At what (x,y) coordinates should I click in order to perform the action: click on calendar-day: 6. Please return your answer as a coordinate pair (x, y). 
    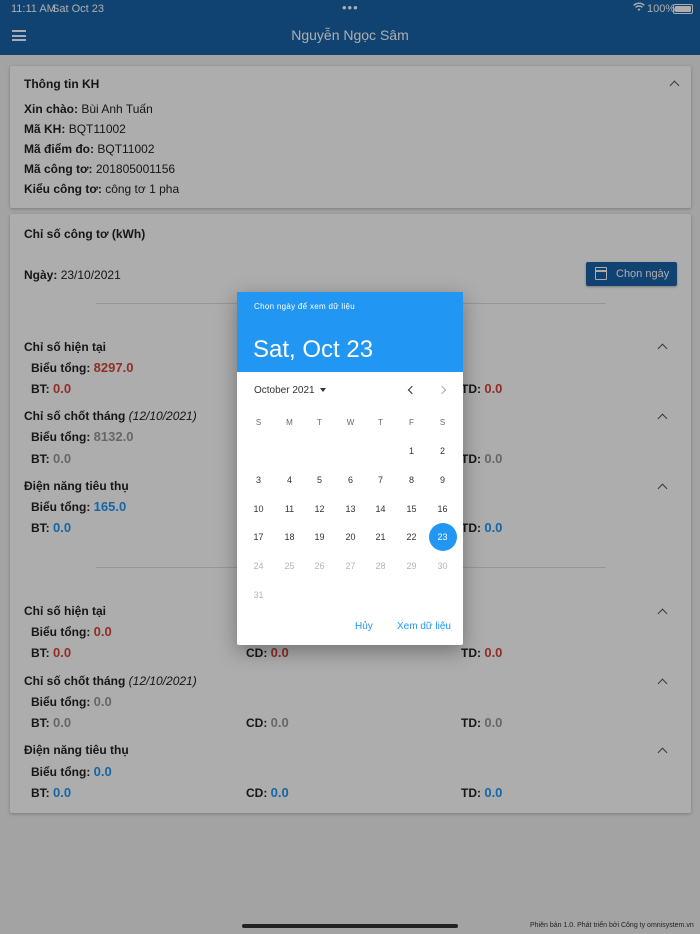
    Looking at the image, I should click on (351, 480).